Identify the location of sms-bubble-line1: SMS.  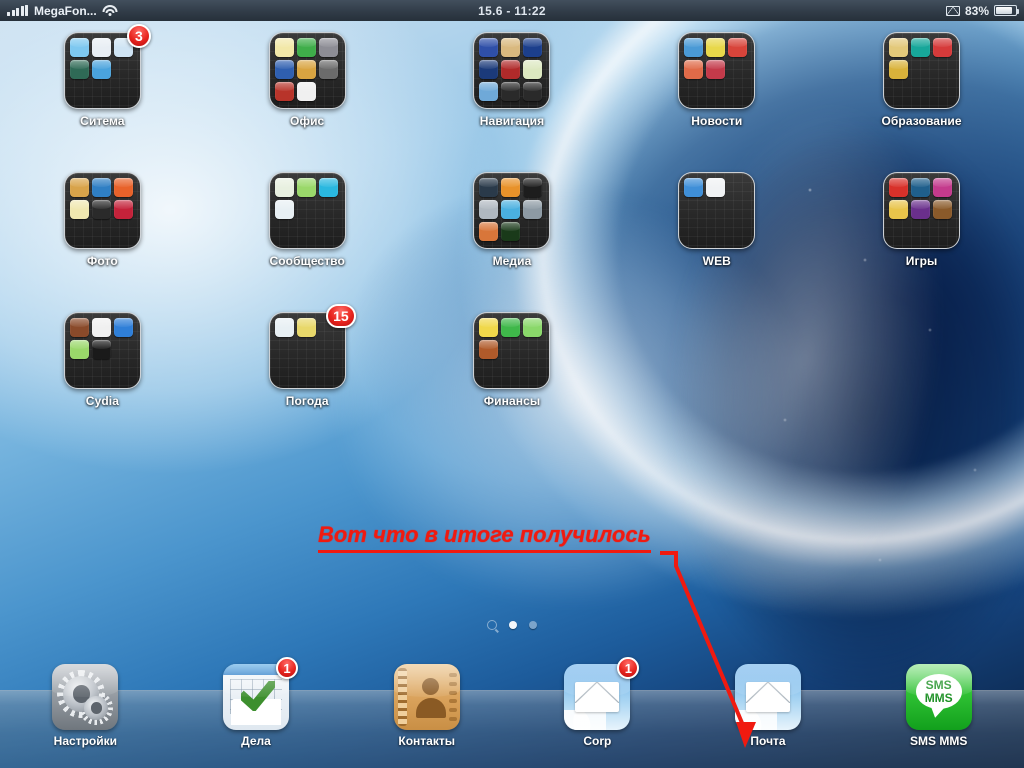
(938, 684).